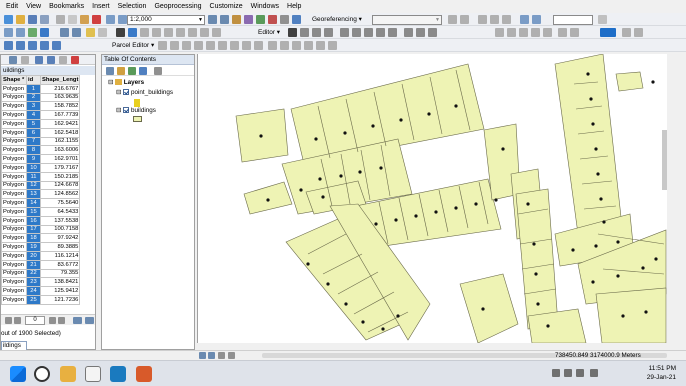 The height and width of the screenshot is (386, 686). What do you see at coordinates (41, 88) in the screenshot?
I see `table-row: Polygon 1 216.6767` at bounding box center [41, 88].